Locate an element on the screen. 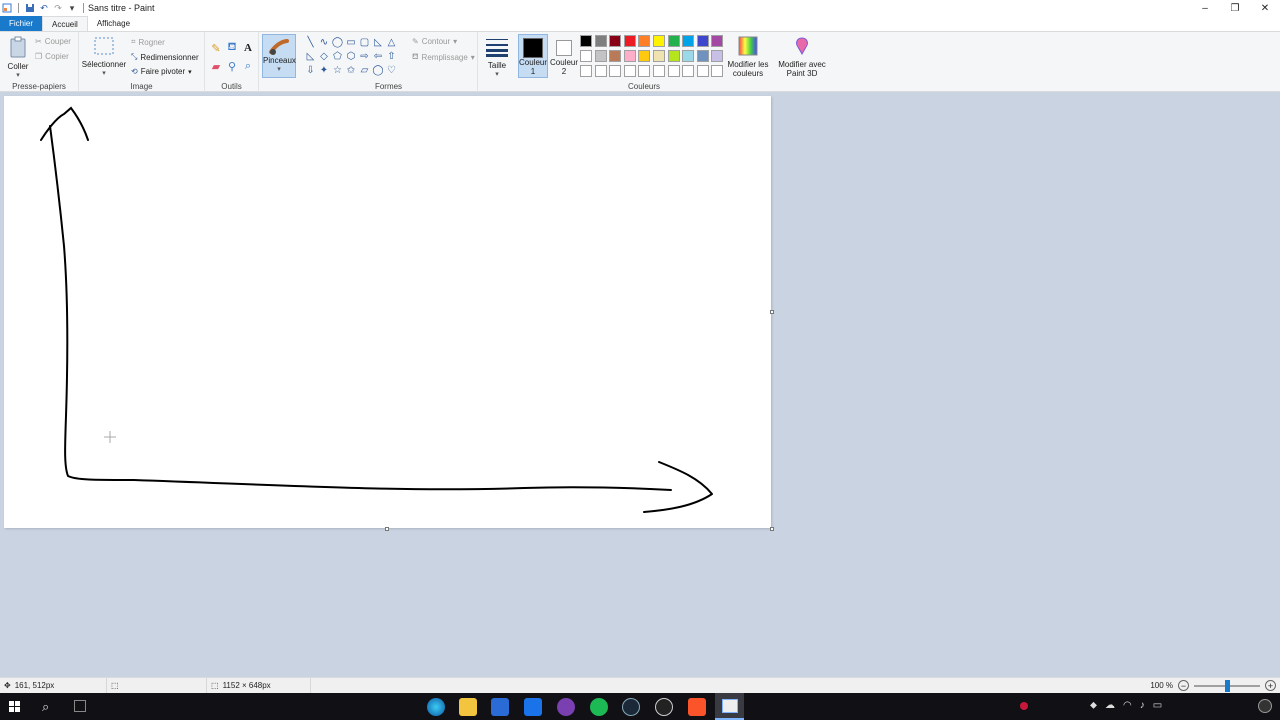 The width and height of the screenshot is (1280, 720). brave-browser-icon is located at coordinates (697, 707).